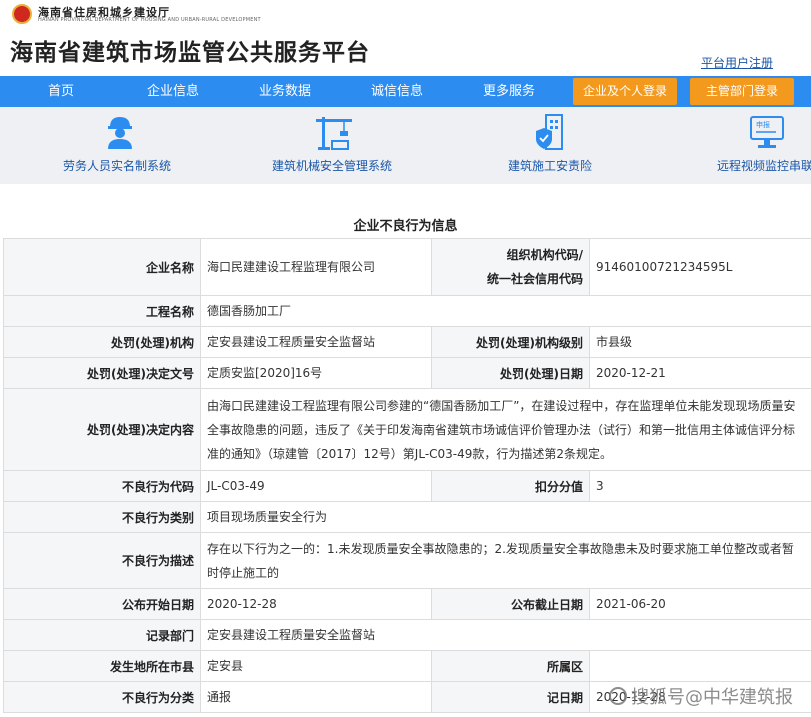  What do you see at coordinates (742, 91) in the screenshot?
I see `admin-login-button: 主管部门登录` at bounding box center [742, 91].